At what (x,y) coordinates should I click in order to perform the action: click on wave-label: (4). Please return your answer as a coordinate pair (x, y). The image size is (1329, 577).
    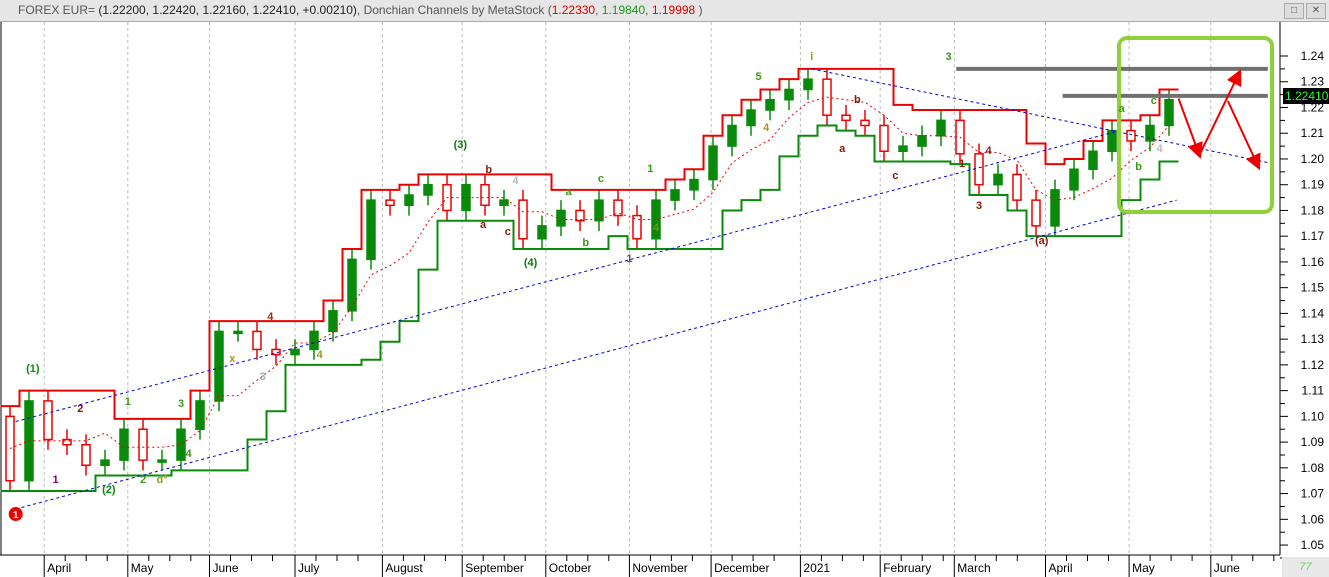
    Looking at the image, I should click on (531, 263).